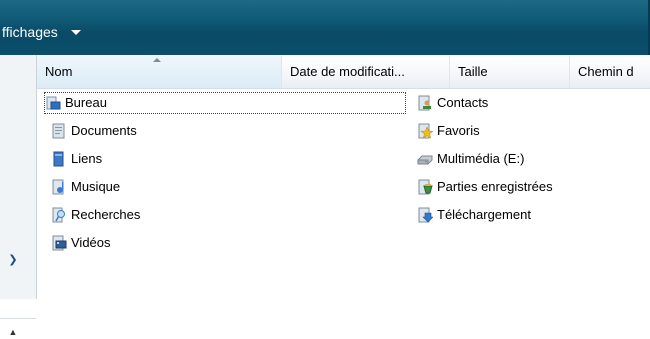  What do you see at coordinates (424, 103) in the screenshot?
I see `contacts-icon` at bounding box center [424, 103].